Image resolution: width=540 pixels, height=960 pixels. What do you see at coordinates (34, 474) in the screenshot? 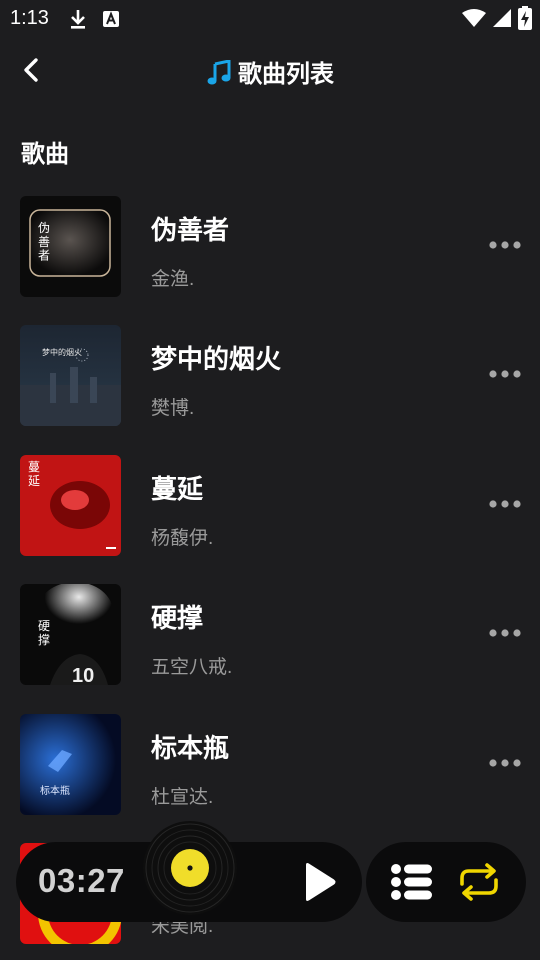
I see `cover-text: 蔓延` at bounding box center [34, 474].